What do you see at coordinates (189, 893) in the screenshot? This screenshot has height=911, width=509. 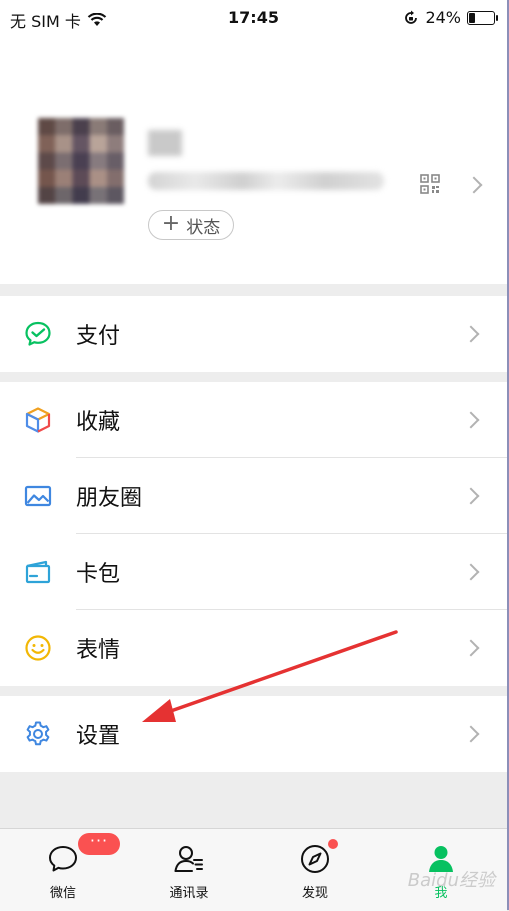 I see `tab-label-contacts: 通讯录` at bounding box center [189, 893].